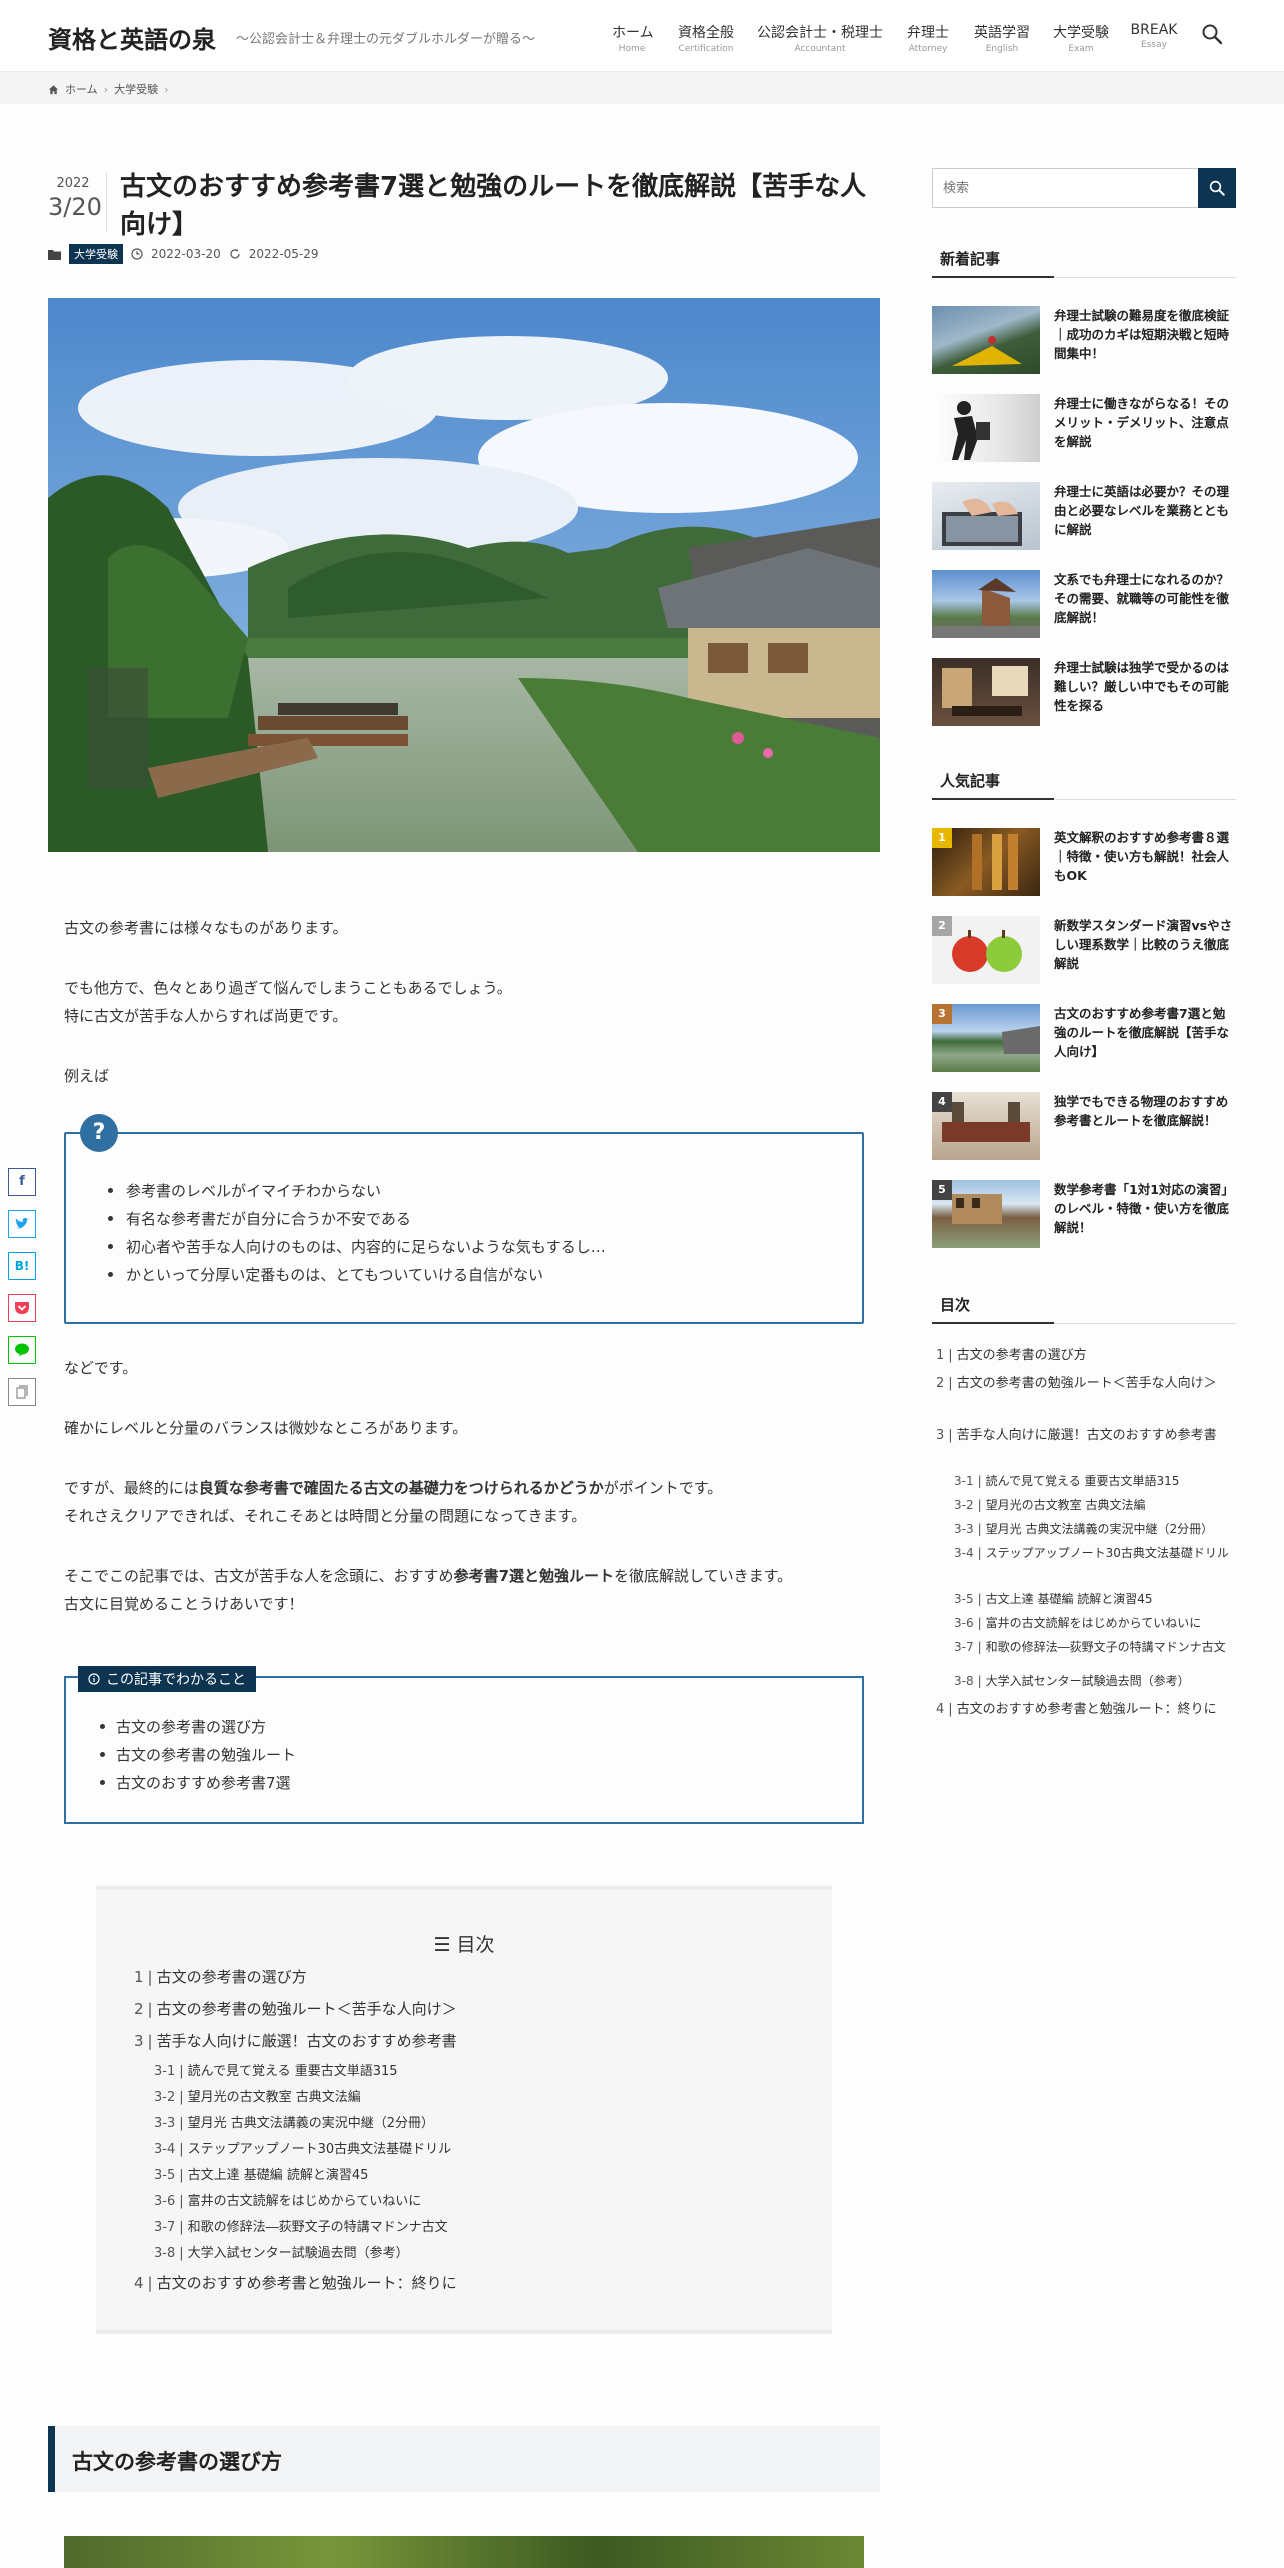  I want to click on sidebar-toc-item: 4 | 古文のおすすめ参考書と勉強ルート：終りに, so click(1084, 1710).